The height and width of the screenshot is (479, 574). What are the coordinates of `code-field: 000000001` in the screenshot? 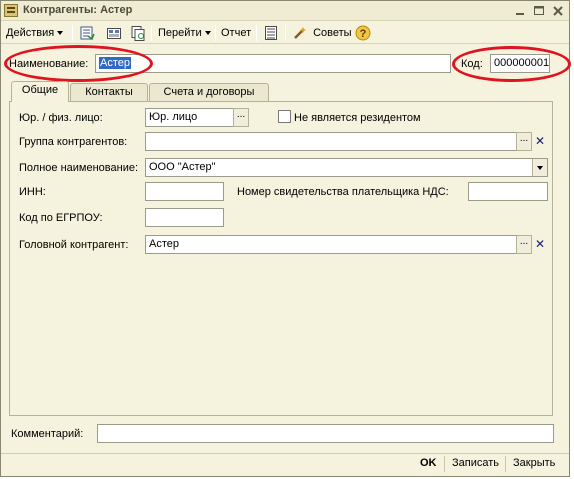 It's located at (520, 63).